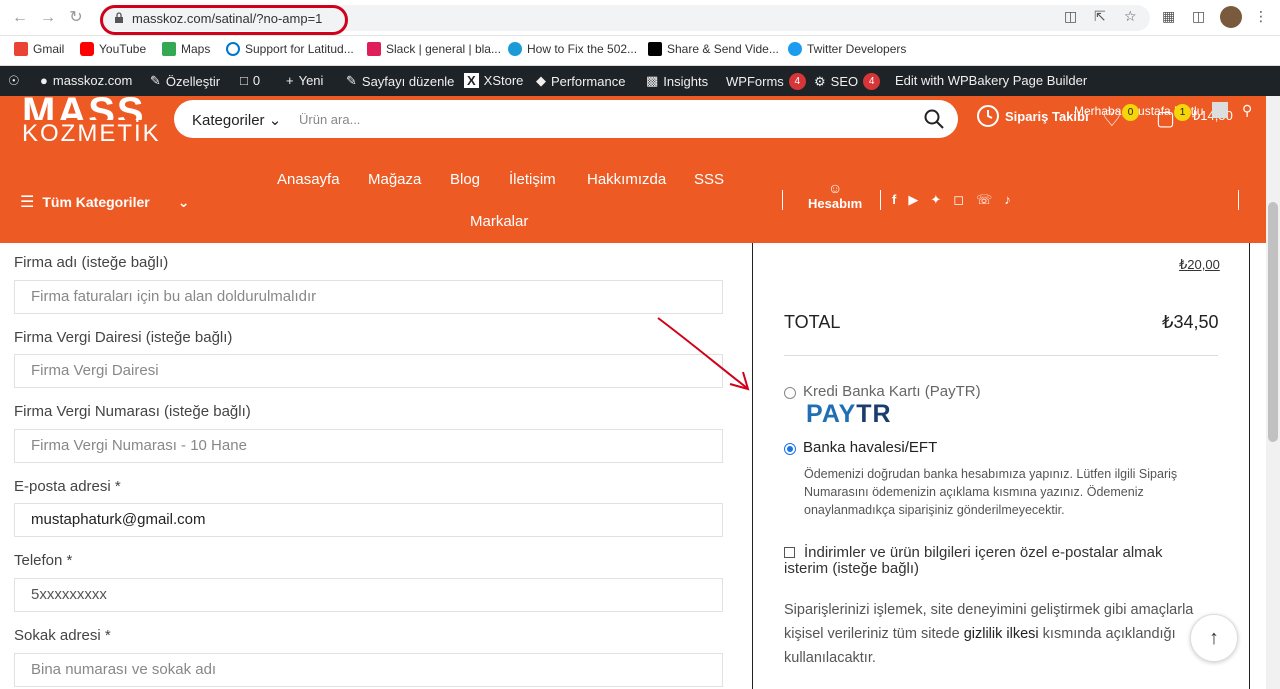 The height and width of the screenshot is (689, 1280). What do you see at coordinates (465, 179) in the screenshot?
I see `menu-blog: Blog` at bounding box center [465, 179].